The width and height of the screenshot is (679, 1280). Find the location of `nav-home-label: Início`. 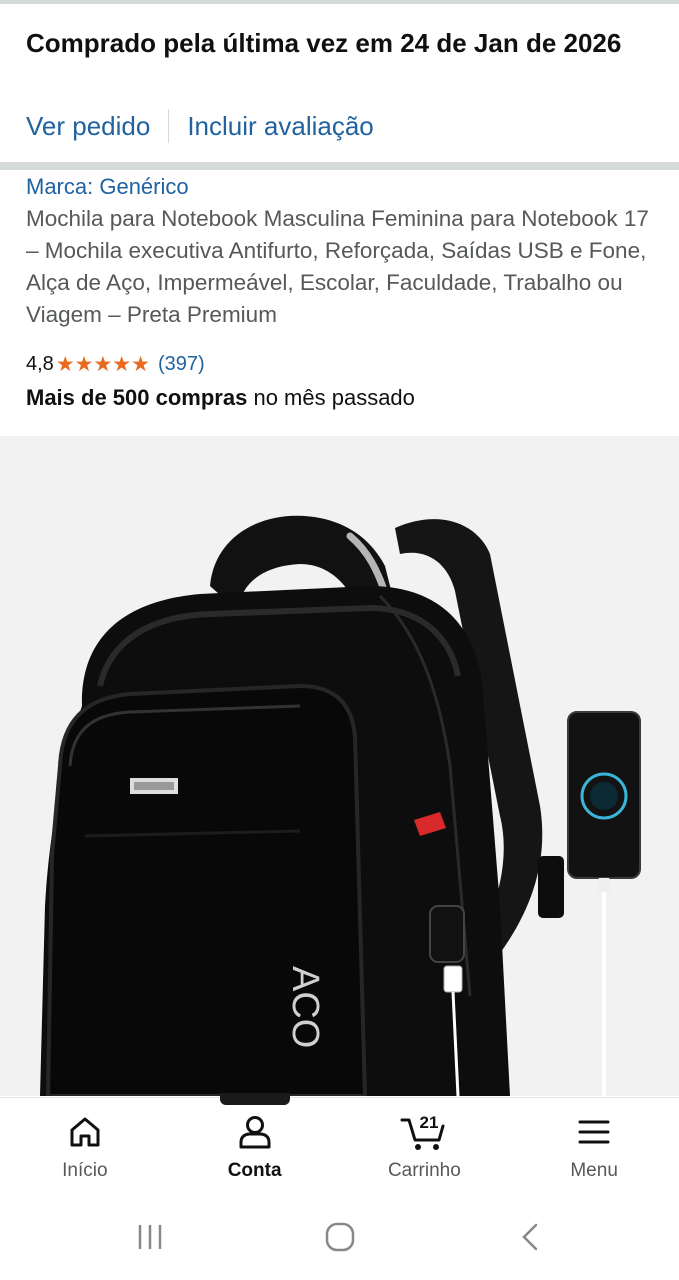

nav-home-label: Início is located at coordinates (85, 1170).